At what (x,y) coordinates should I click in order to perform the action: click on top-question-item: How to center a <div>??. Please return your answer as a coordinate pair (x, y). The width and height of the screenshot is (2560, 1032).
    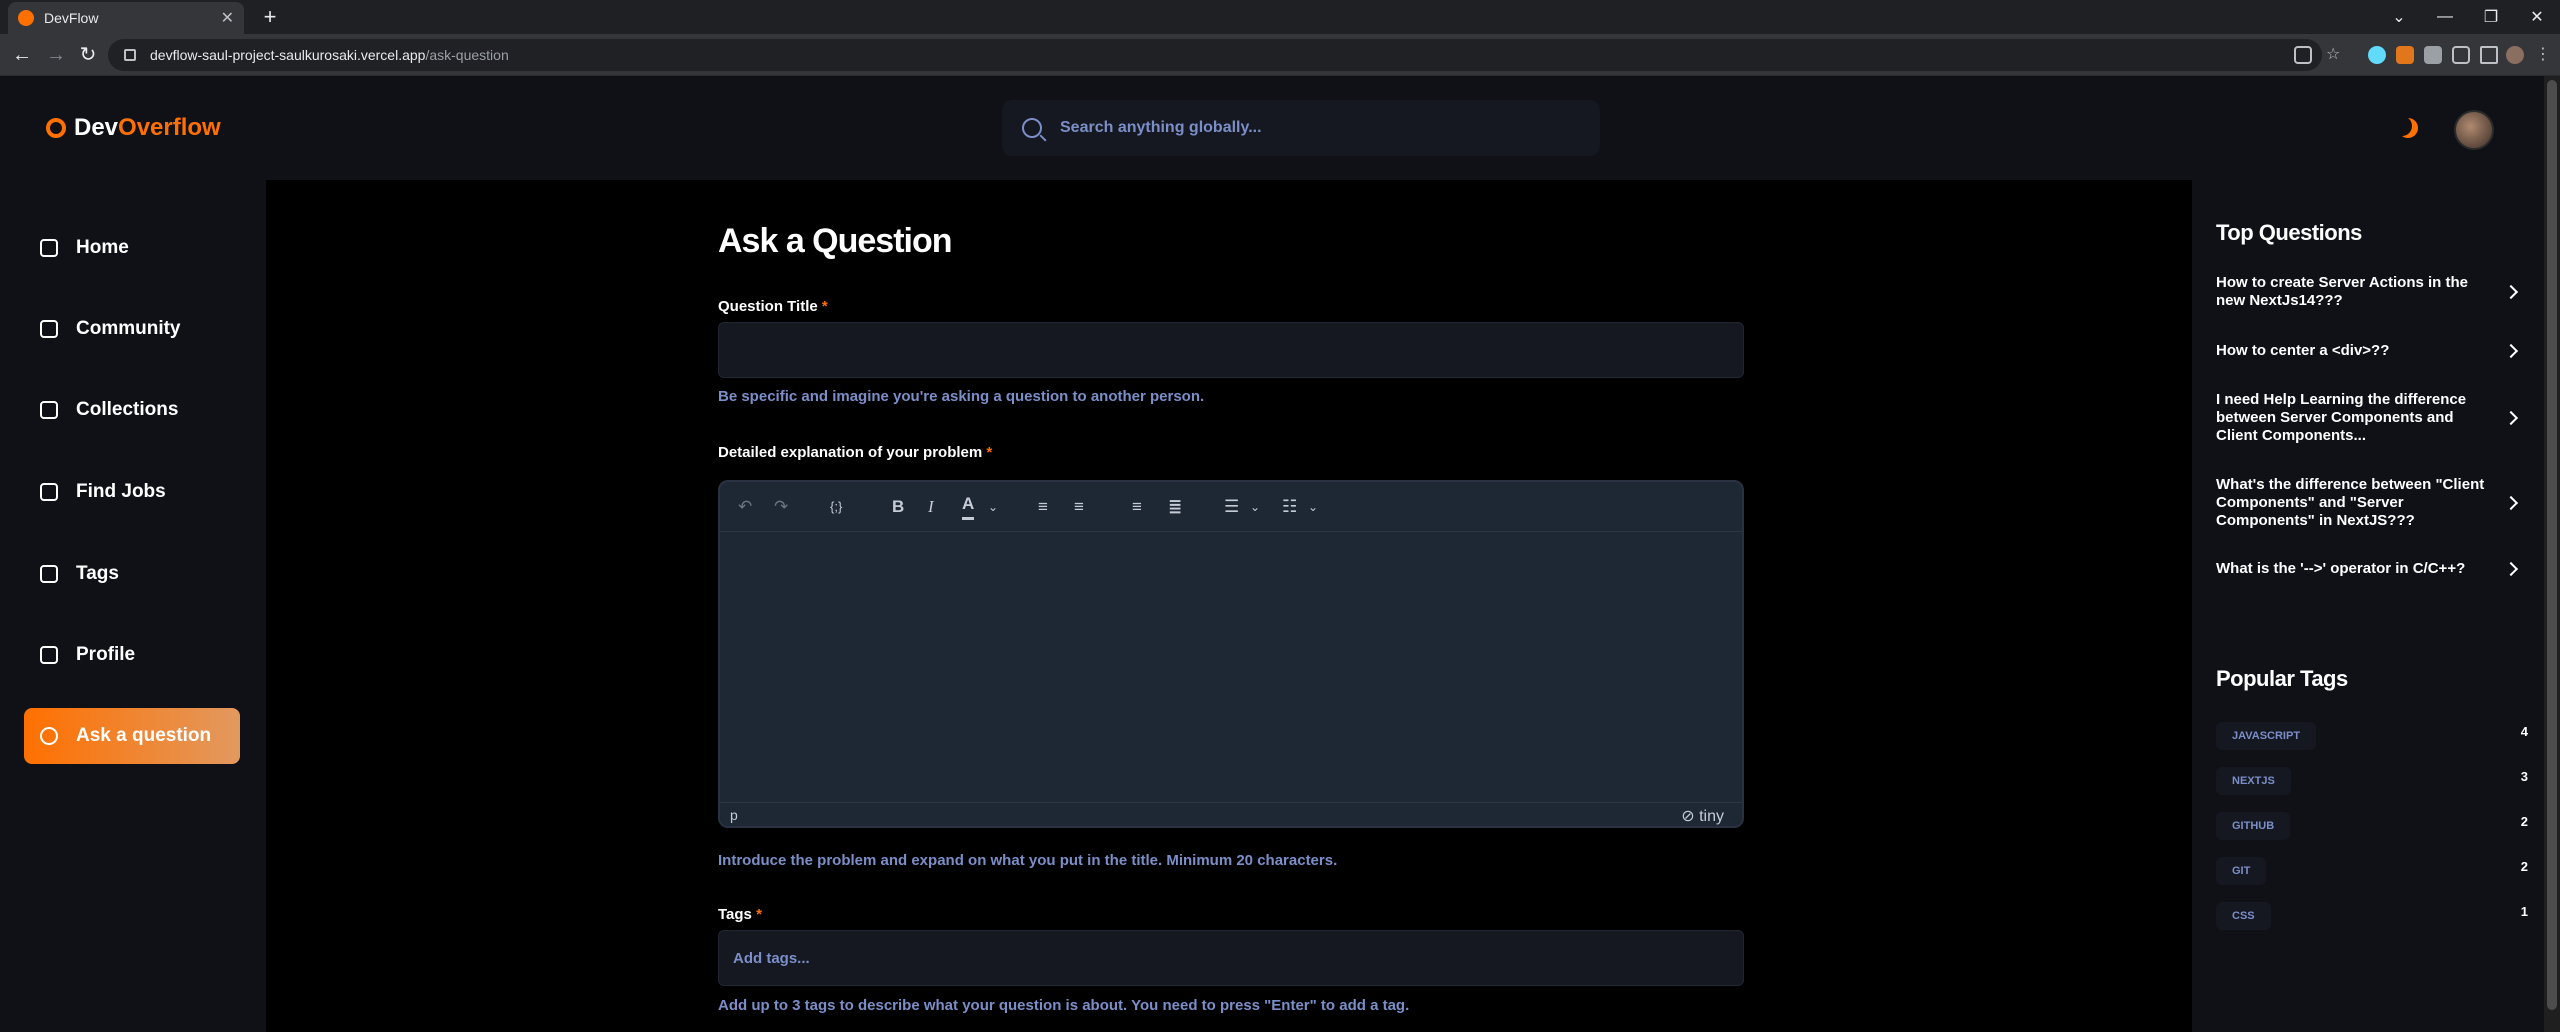
    Looking at the image, I should click on (2351, 351).